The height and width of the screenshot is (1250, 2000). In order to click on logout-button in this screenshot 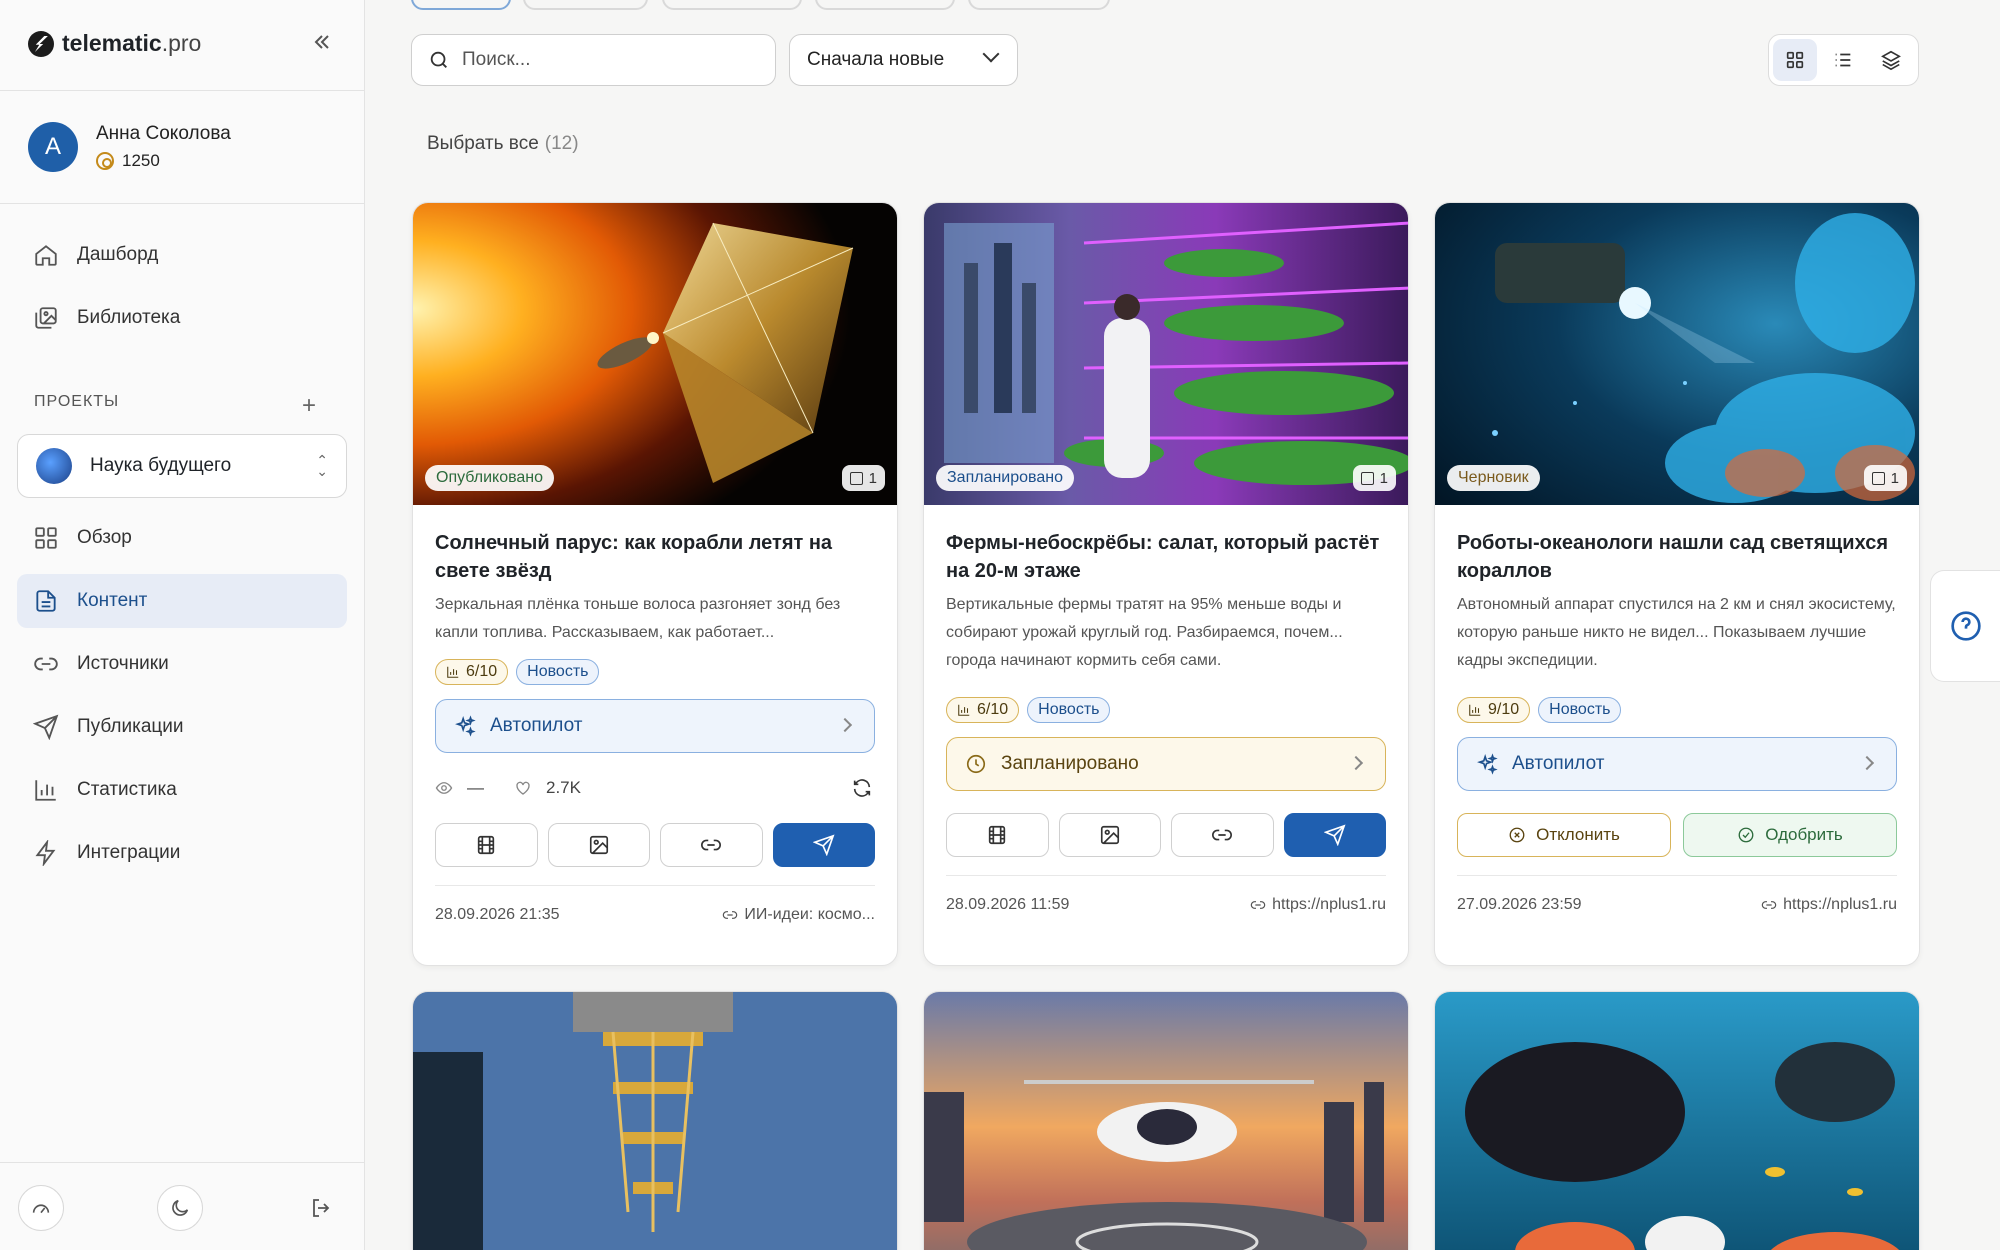, I will do `click(321, 1208)`.